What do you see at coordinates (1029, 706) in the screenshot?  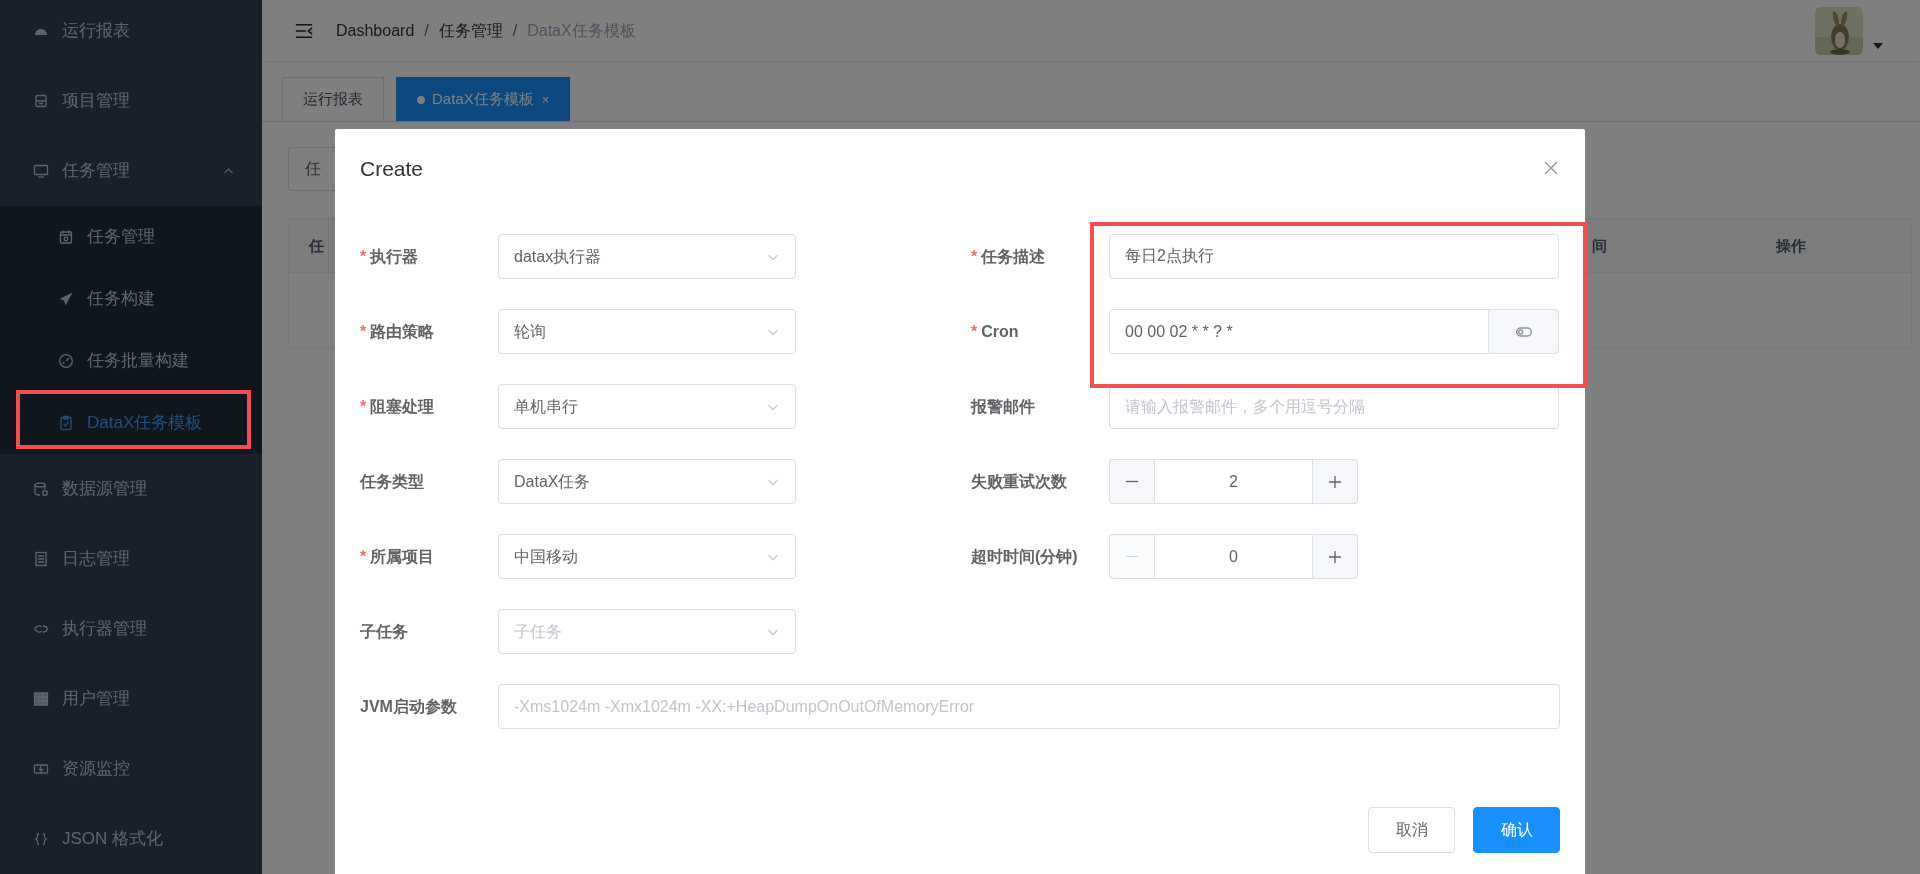 I see `input-field: -Xms1024m -Xmx1024m -XX:+HeapDumpOnOutOfMemoryError` at bounding box center [1029, 706].